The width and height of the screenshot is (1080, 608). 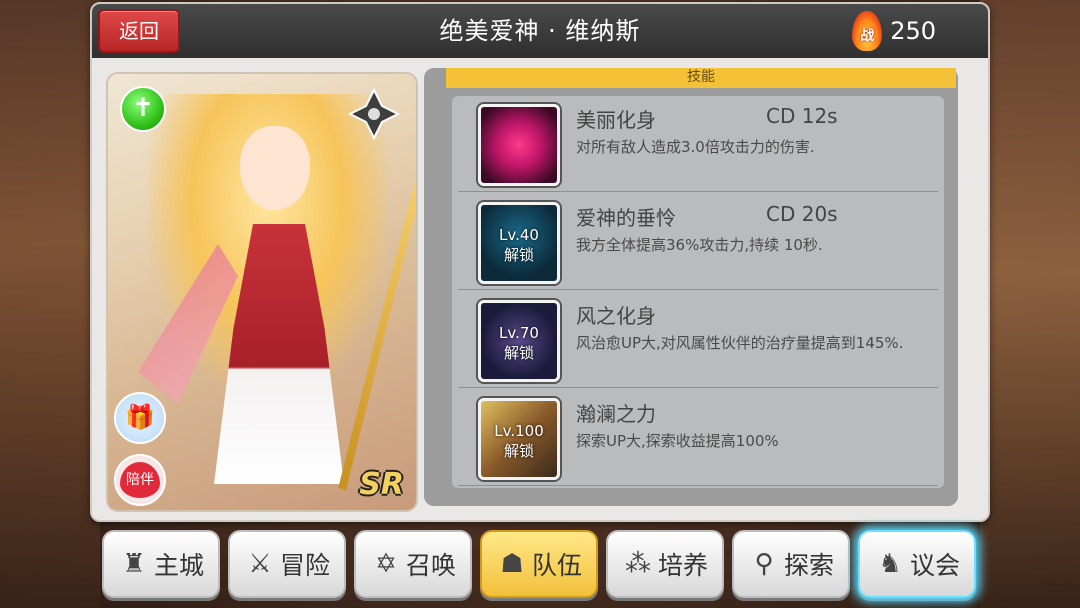 What do you see at coordinates (519, 333) in the screenshot?
I see `unlock-level: Lv.70` at bounding box center [519, 333].